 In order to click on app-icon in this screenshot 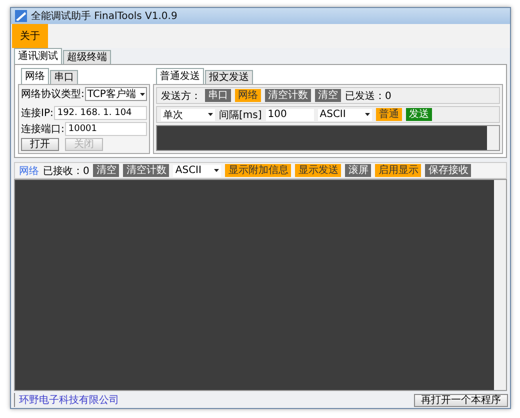, I will do `click(21, 16)`.